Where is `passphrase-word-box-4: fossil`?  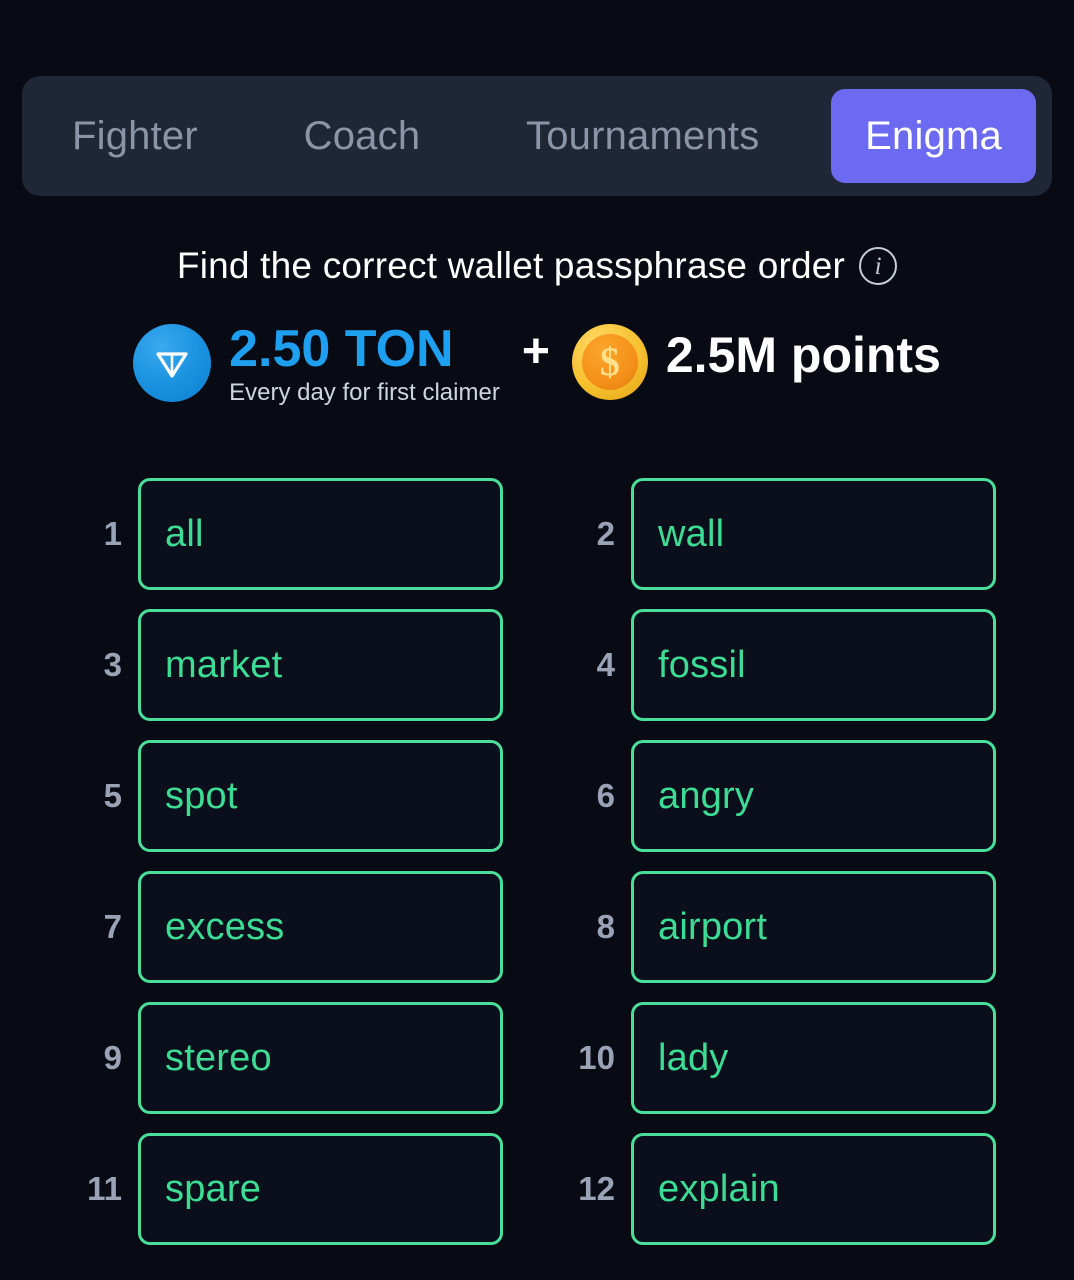
passphrase-word-box-4: fossil is located at coordinates (813, 665).